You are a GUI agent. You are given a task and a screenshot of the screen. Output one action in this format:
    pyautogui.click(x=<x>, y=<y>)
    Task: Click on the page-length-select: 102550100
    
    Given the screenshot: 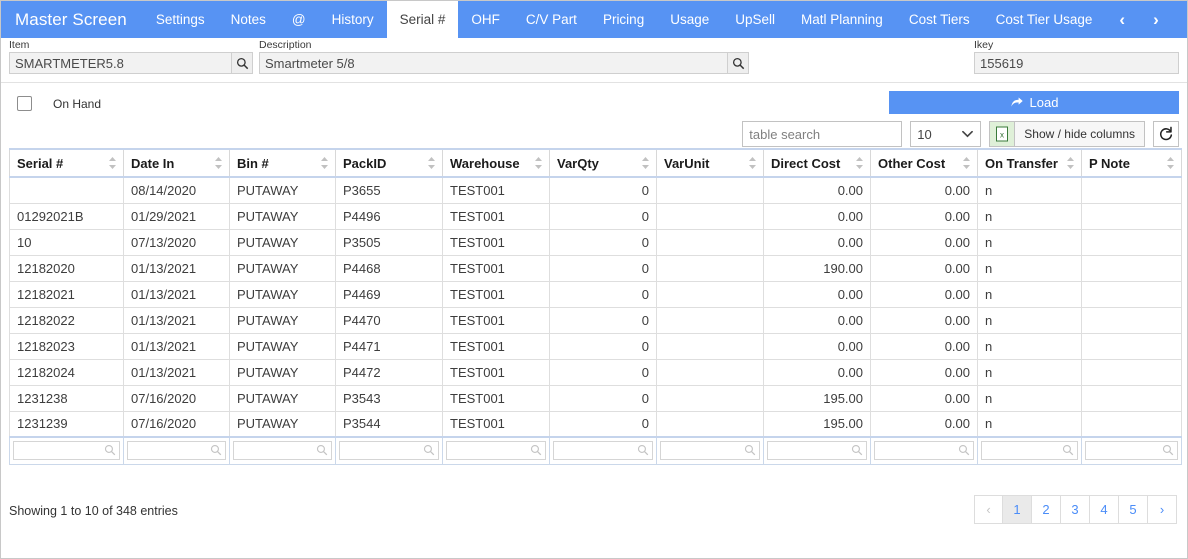 What is the action you would take?
    pyautogui.click(x=946, y=134)
    